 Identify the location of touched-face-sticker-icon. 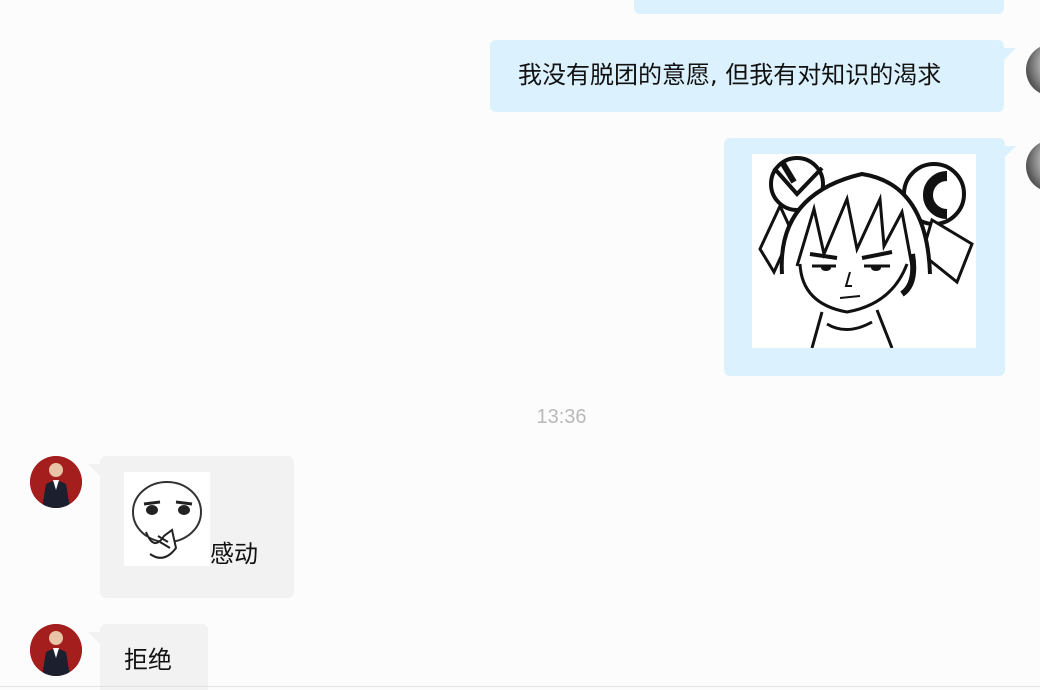
(167, 519).